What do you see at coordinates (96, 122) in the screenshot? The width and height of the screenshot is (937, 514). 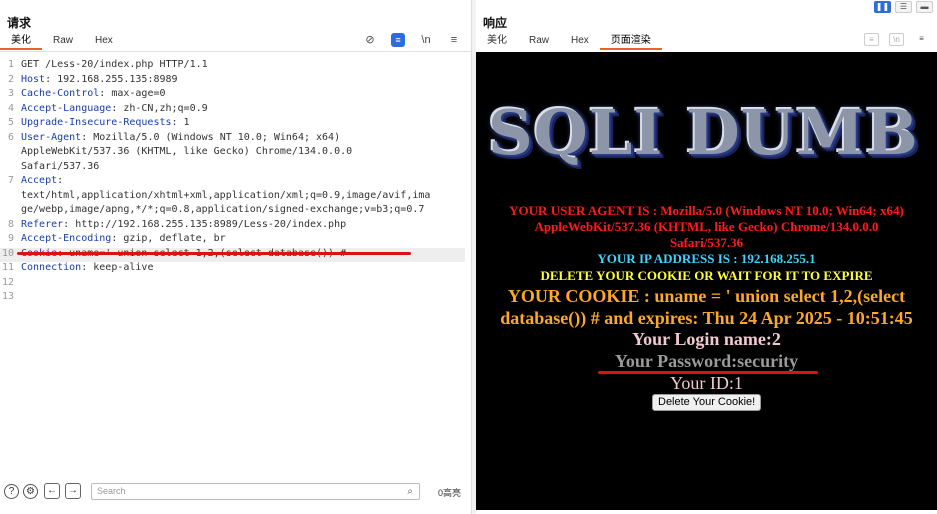 I see `header-key: Upgrade-Insecure-Requests` at bounding box center [96, 122].